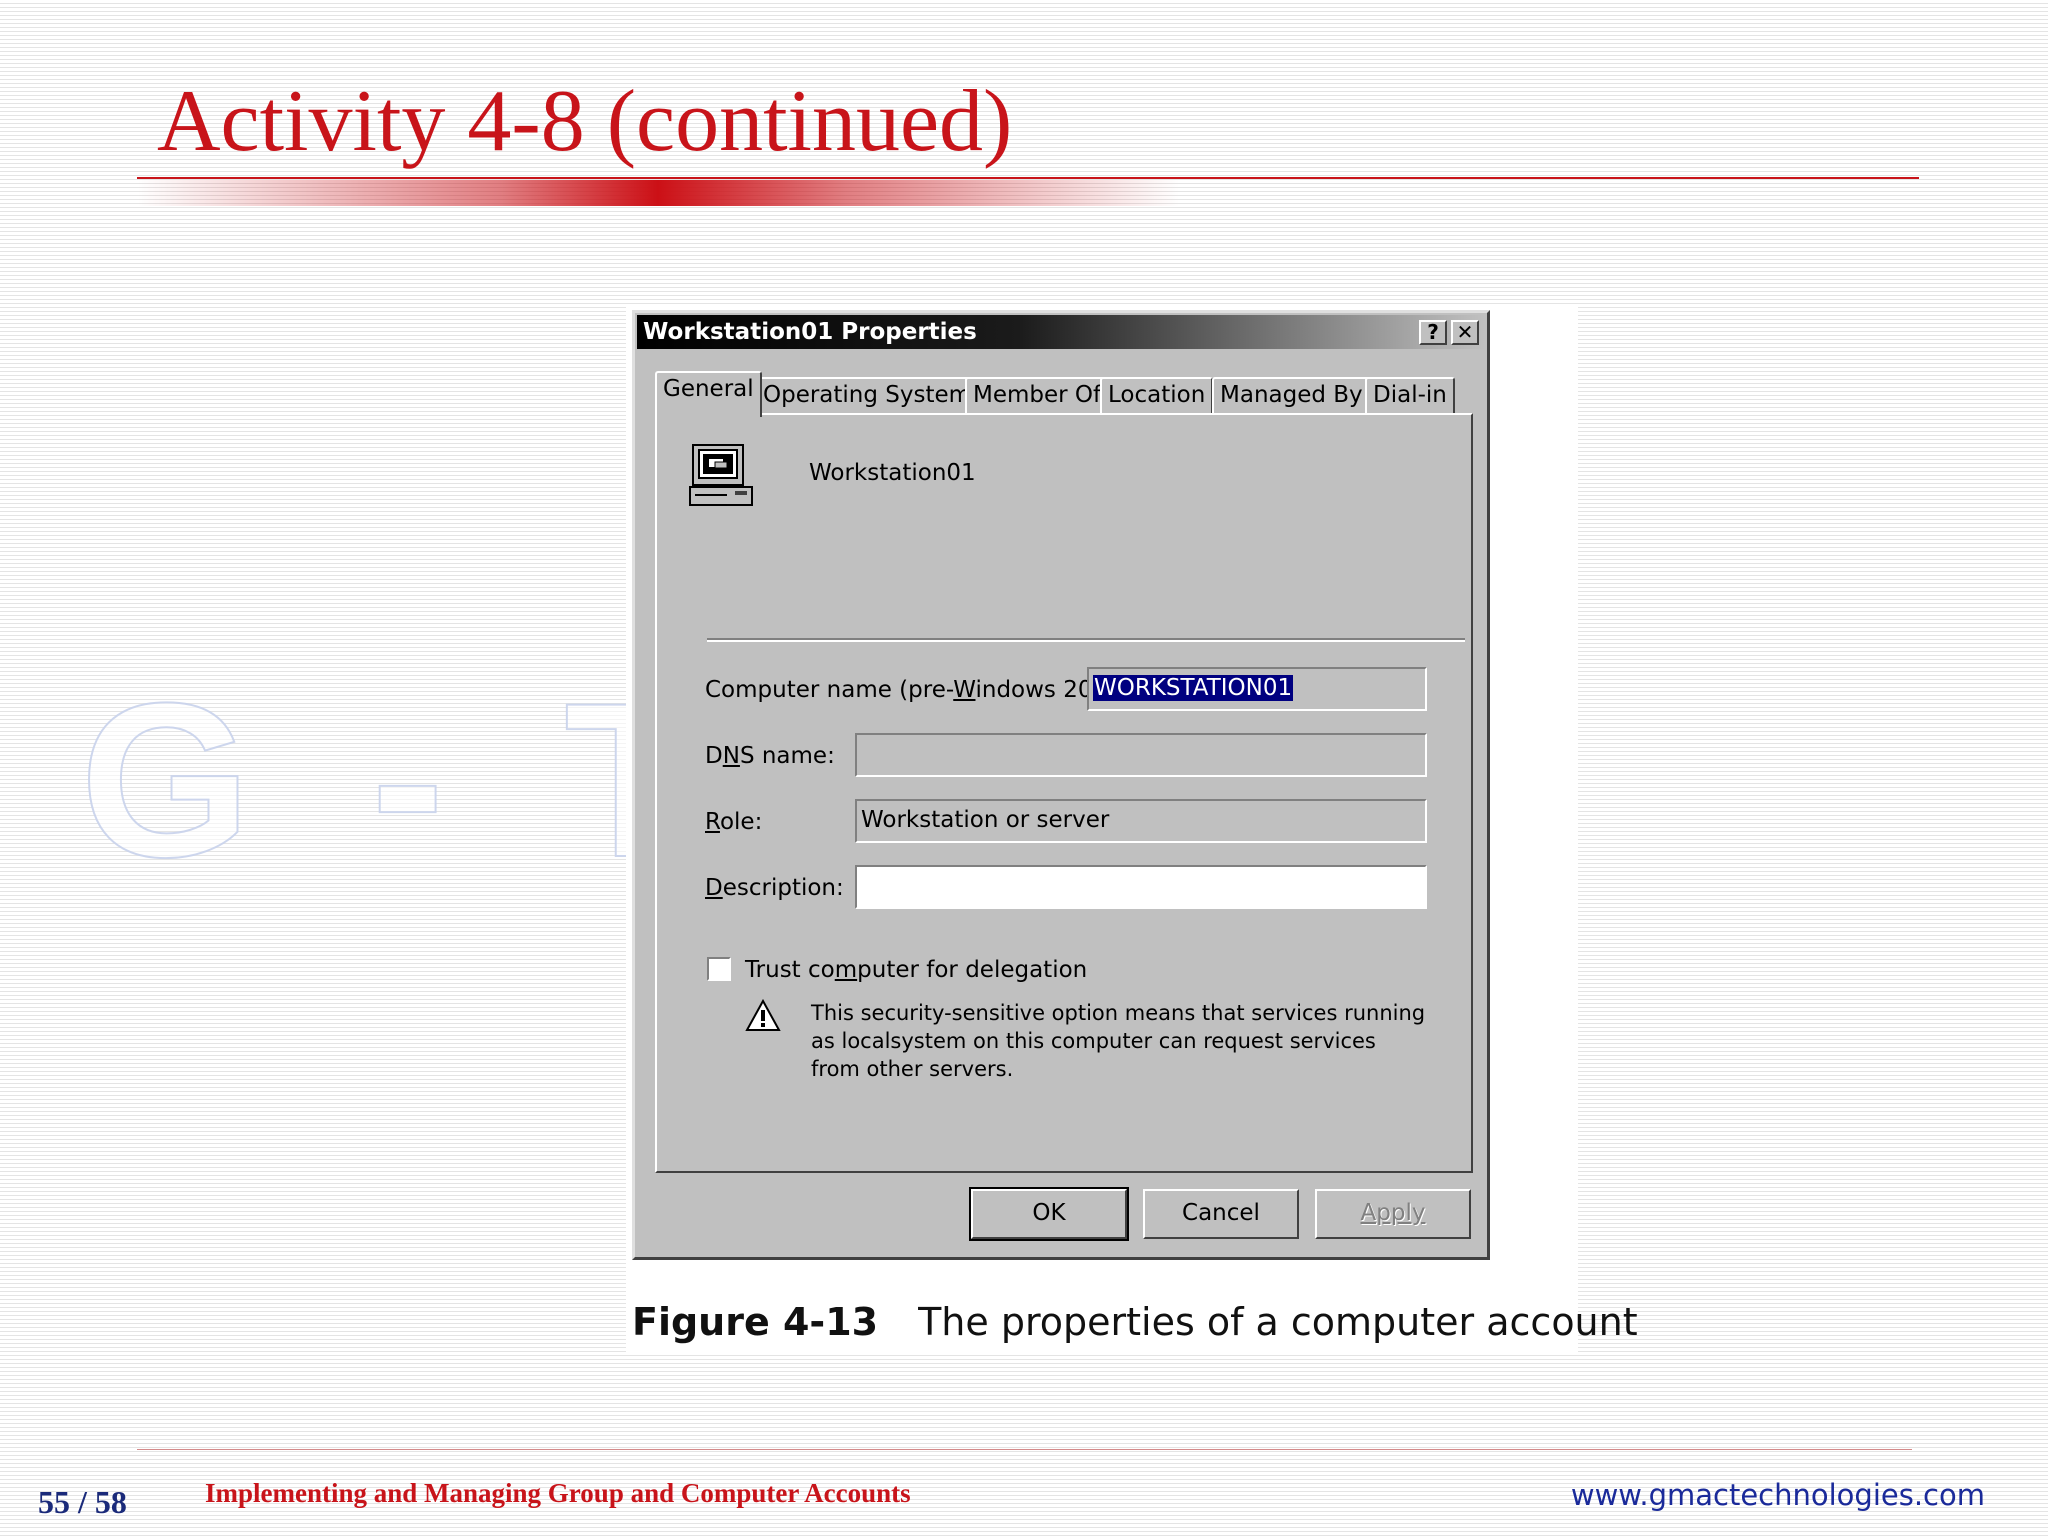 Image resolution: width=2048 pixels, height=1536 pixels. I want to click on help-button: ?, so click(1433, 332).